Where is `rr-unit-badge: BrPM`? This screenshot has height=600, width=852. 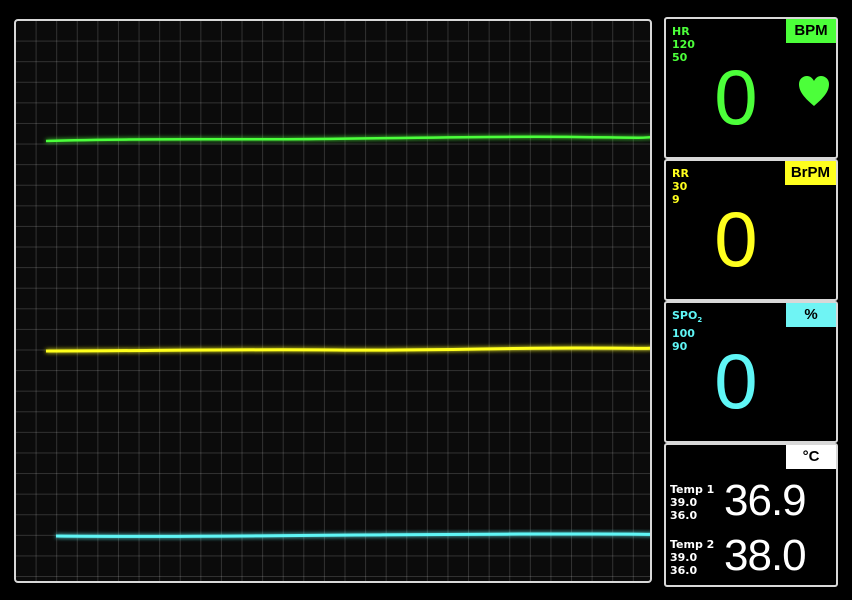
rr-unit-badge: BrPM is located at coordinates (810, 173).